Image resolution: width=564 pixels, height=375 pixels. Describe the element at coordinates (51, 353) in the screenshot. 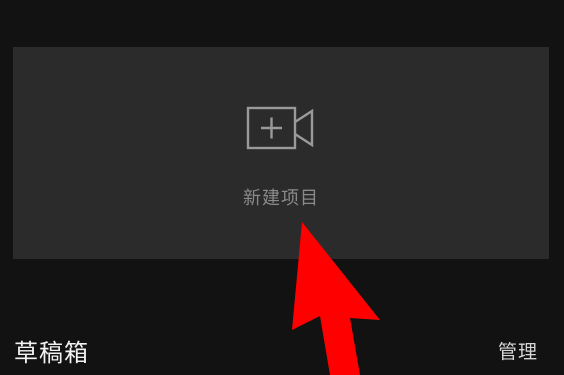

I see `drafts-title: 草稿箱` at that location.